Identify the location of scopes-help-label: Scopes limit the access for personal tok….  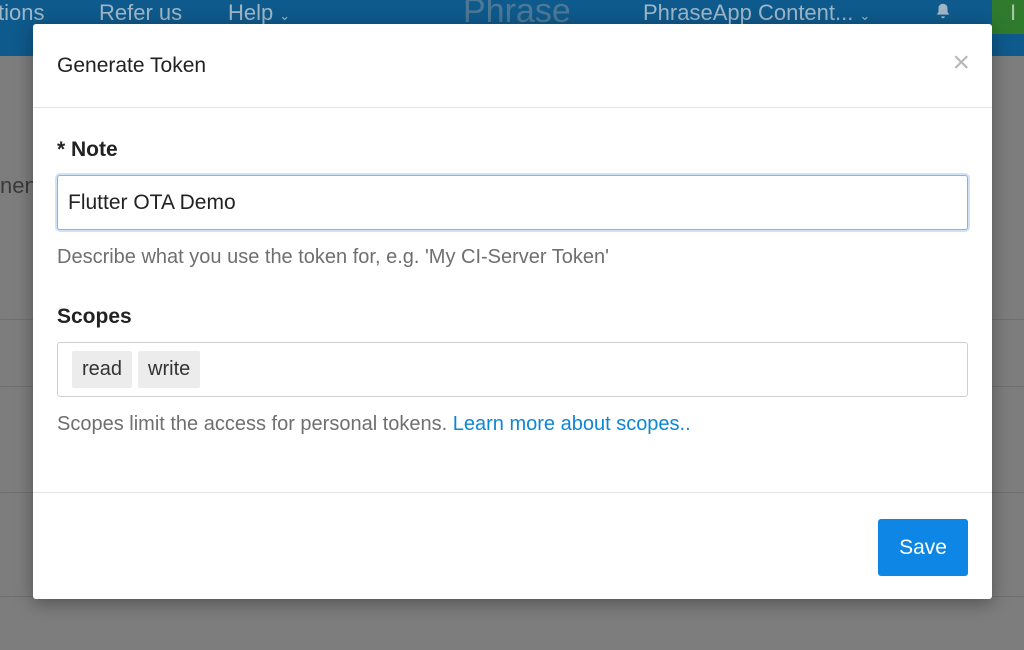
(252, 424).